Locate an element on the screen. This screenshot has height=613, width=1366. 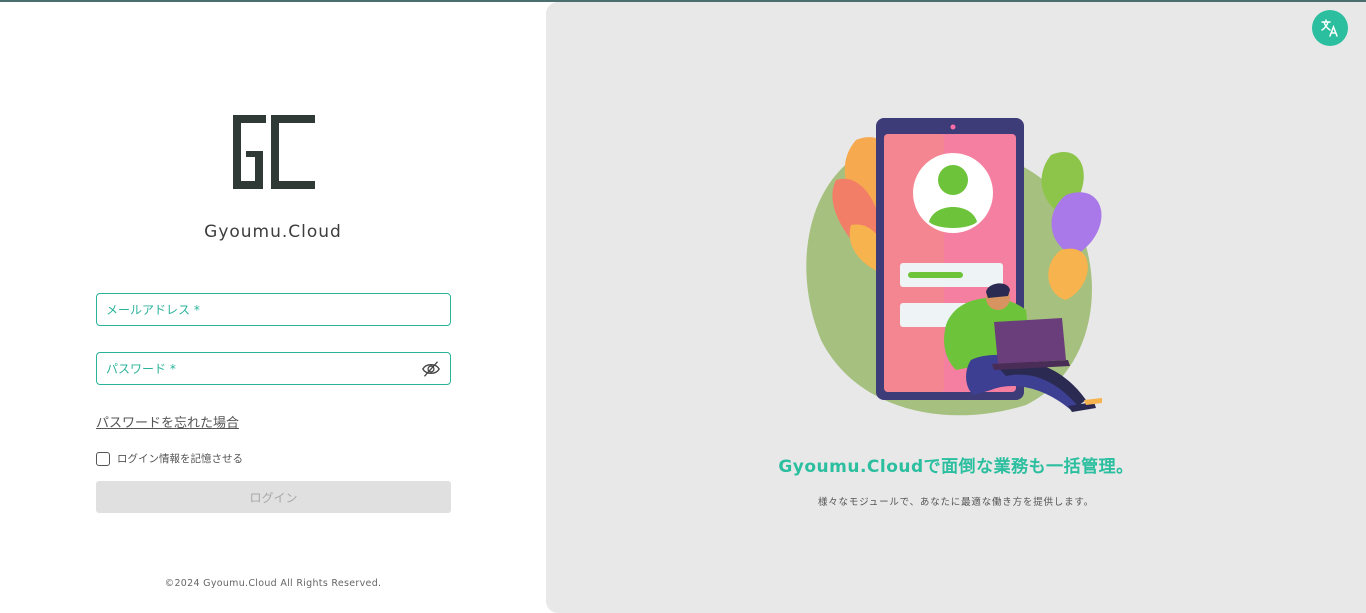
hero-subline: 様々なモジュールで、あなたに最適な働き方を提供します。 is located at coordinates (956, 502).